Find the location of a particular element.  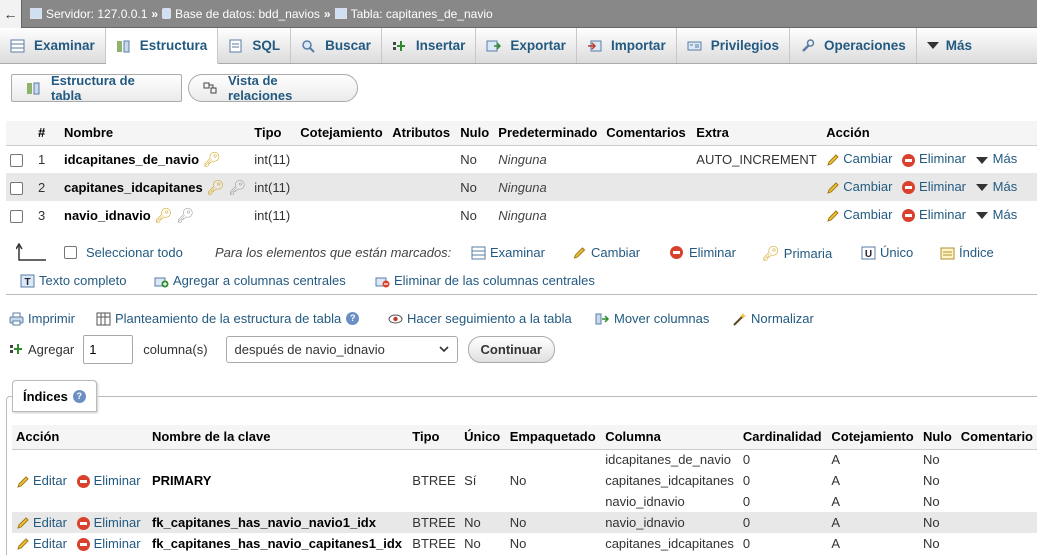

tab-buscar: Buscar is located at coordinates (336, 45).